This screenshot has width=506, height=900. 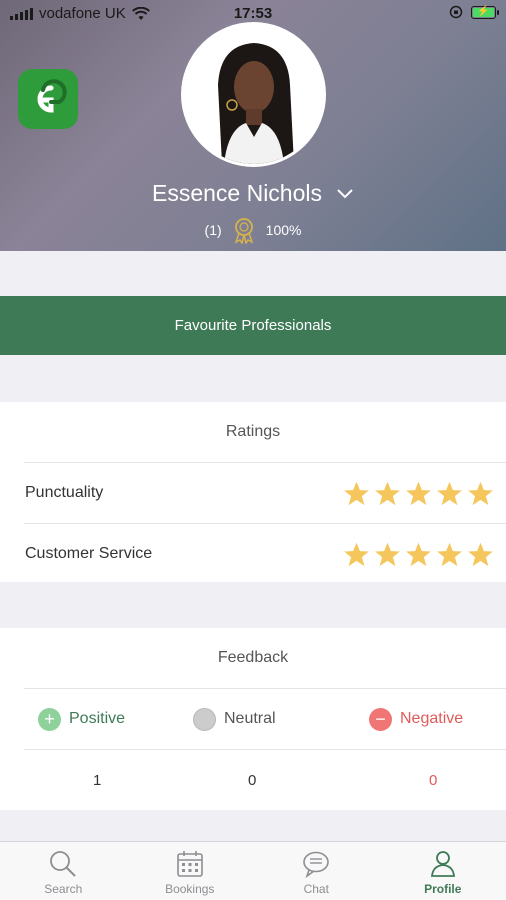 I want to click on name-row: Essence Nichols, so click(x=253, y=193).